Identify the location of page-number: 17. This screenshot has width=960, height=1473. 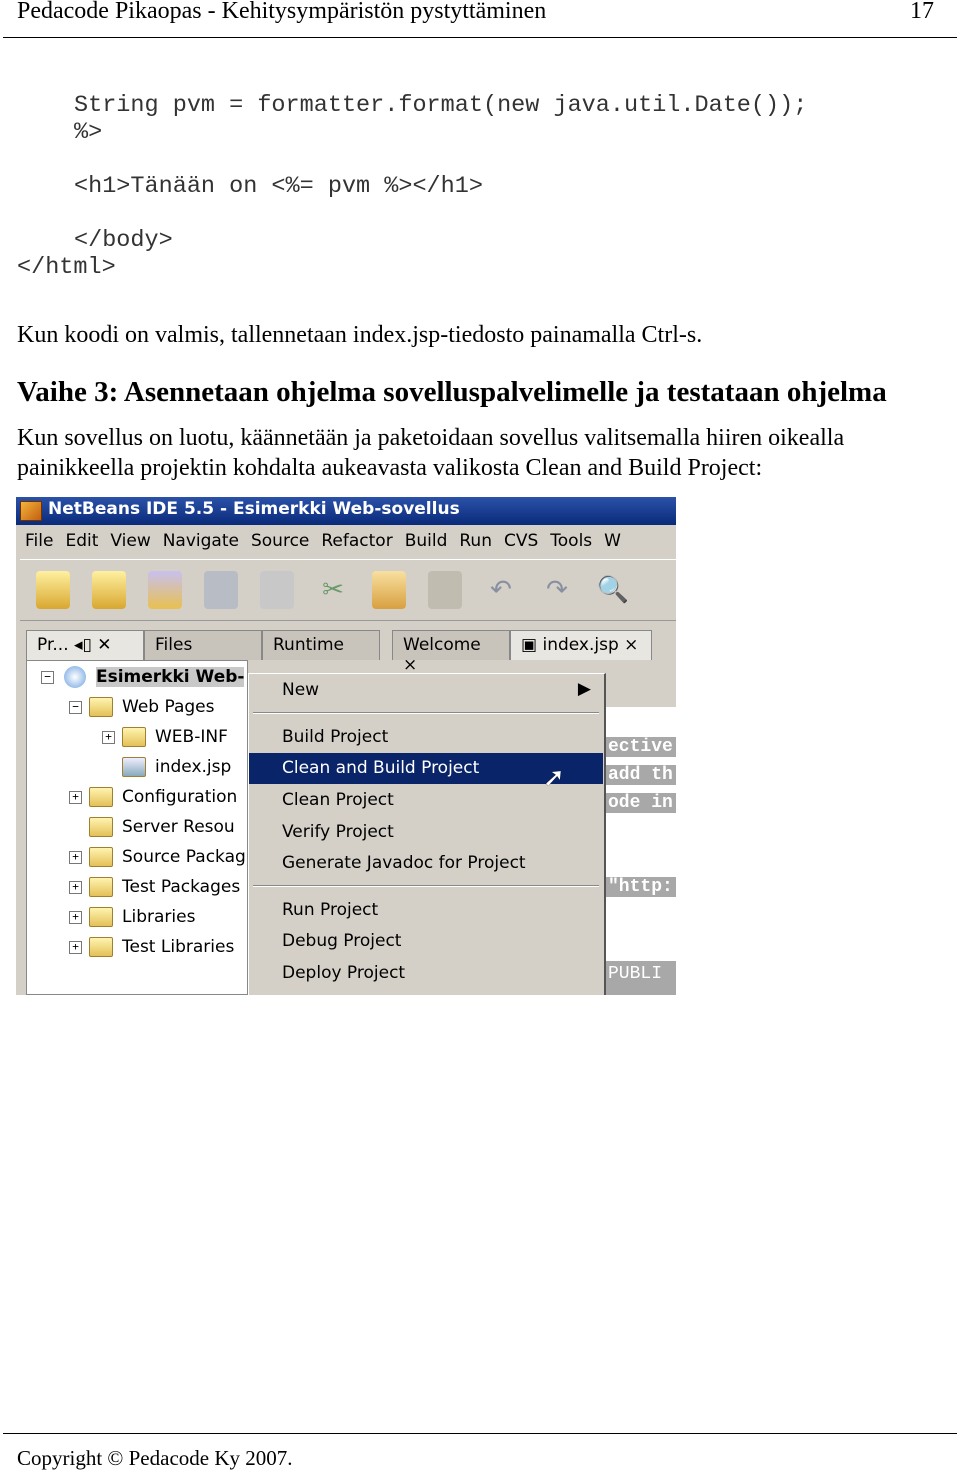
(922, 12).